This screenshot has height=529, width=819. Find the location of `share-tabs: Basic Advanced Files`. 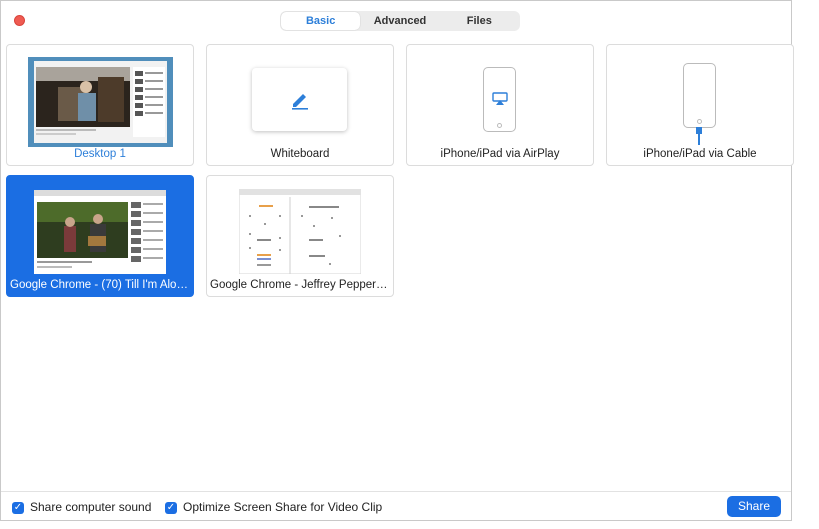

share-tabs: Basic Advanced Files is located at coordinates (400, 21).